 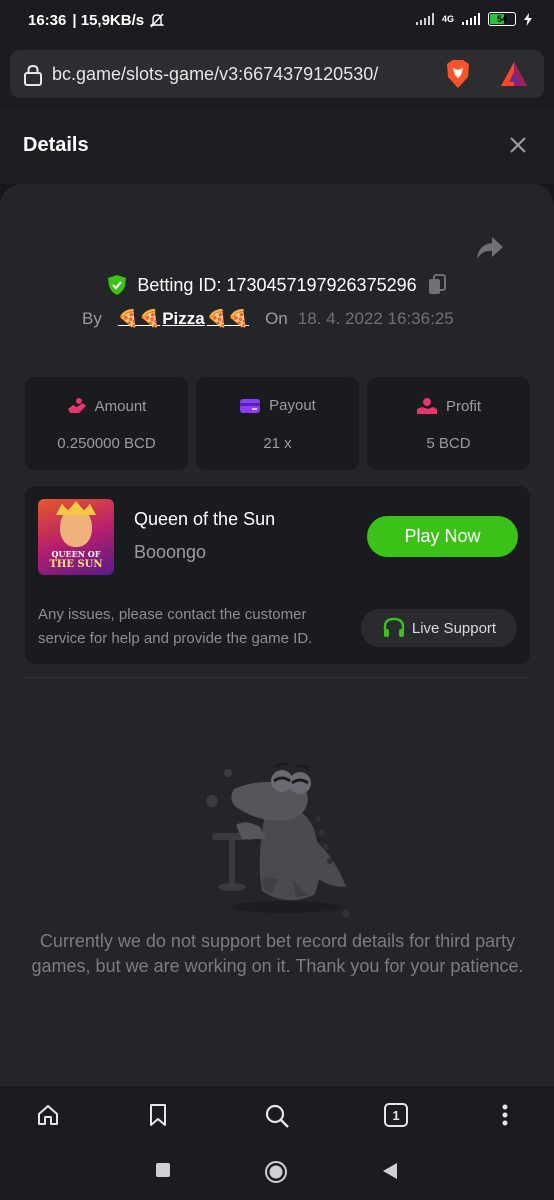 What do you see at coordinates (228, 318) in the screenshot?
I see `user-emoji-right: 🍕🍕` at bounding box center [228, 318].